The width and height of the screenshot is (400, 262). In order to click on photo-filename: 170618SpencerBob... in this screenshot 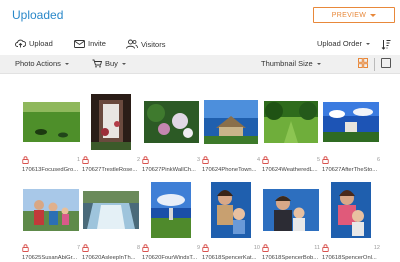, I will do `click(290, 258)`.